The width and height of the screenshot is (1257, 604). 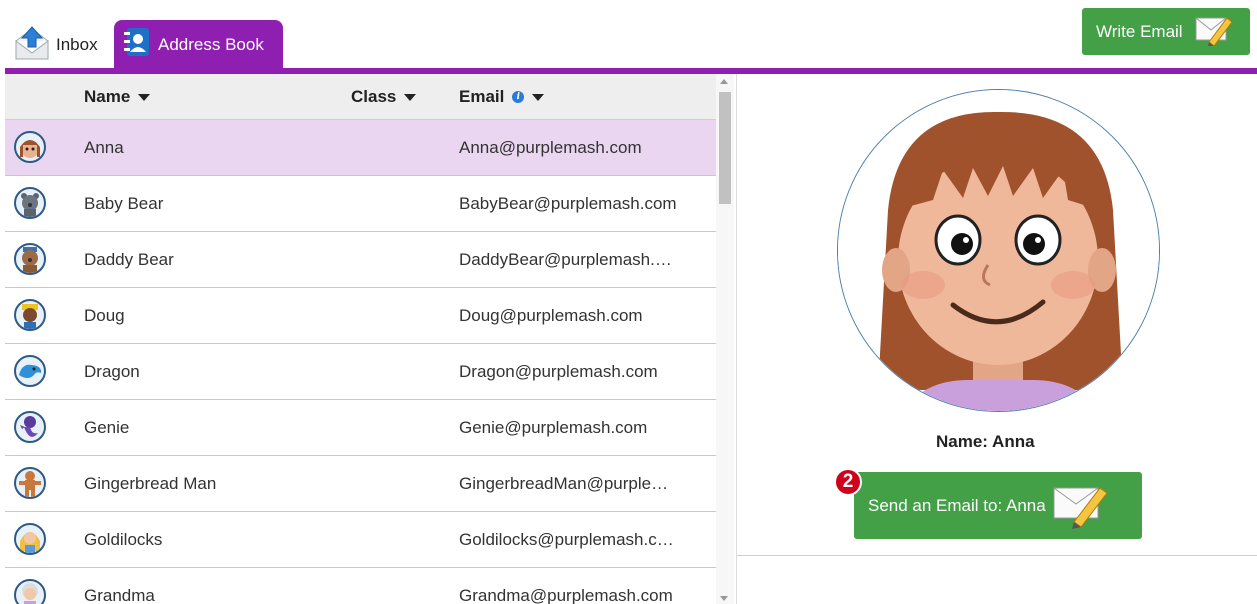 I want to click on info-icon: i, so click(x=518, y=97).